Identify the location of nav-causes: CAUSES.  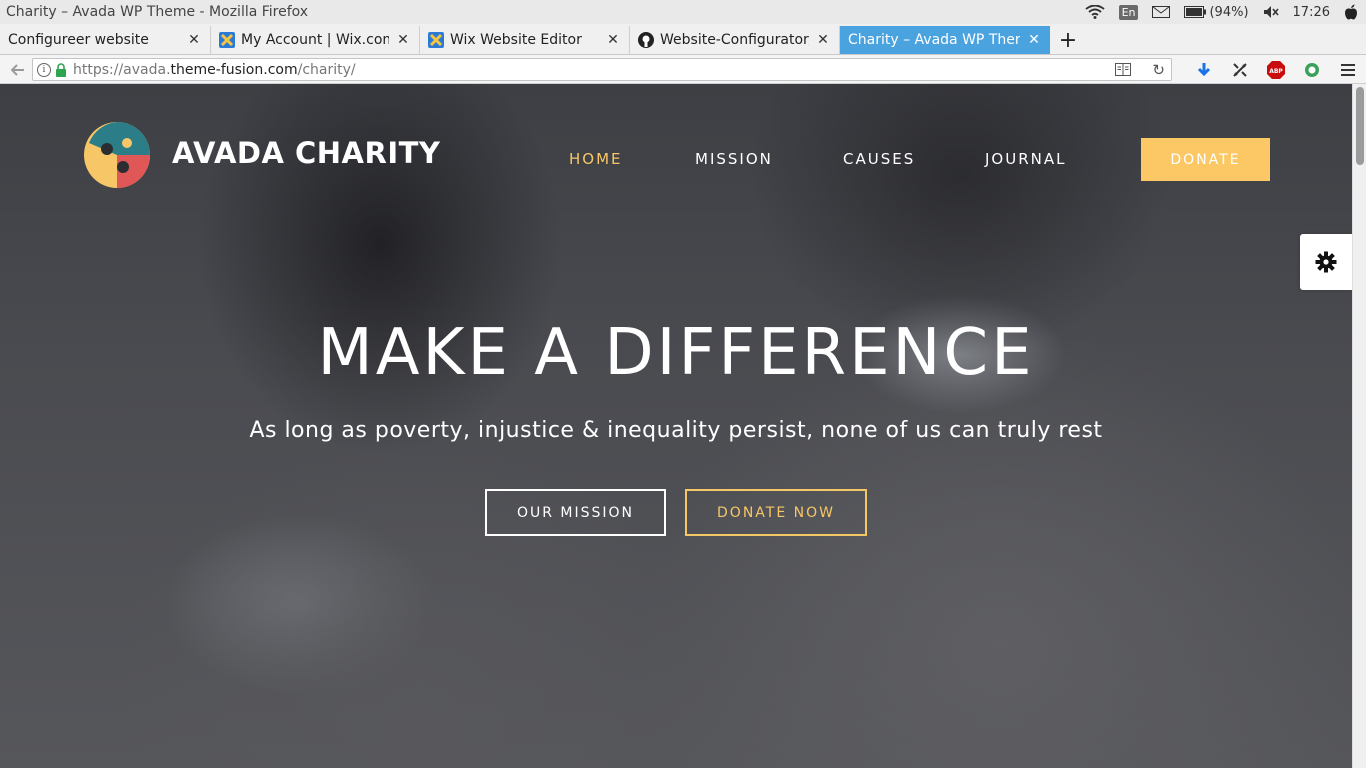
(879, 159).